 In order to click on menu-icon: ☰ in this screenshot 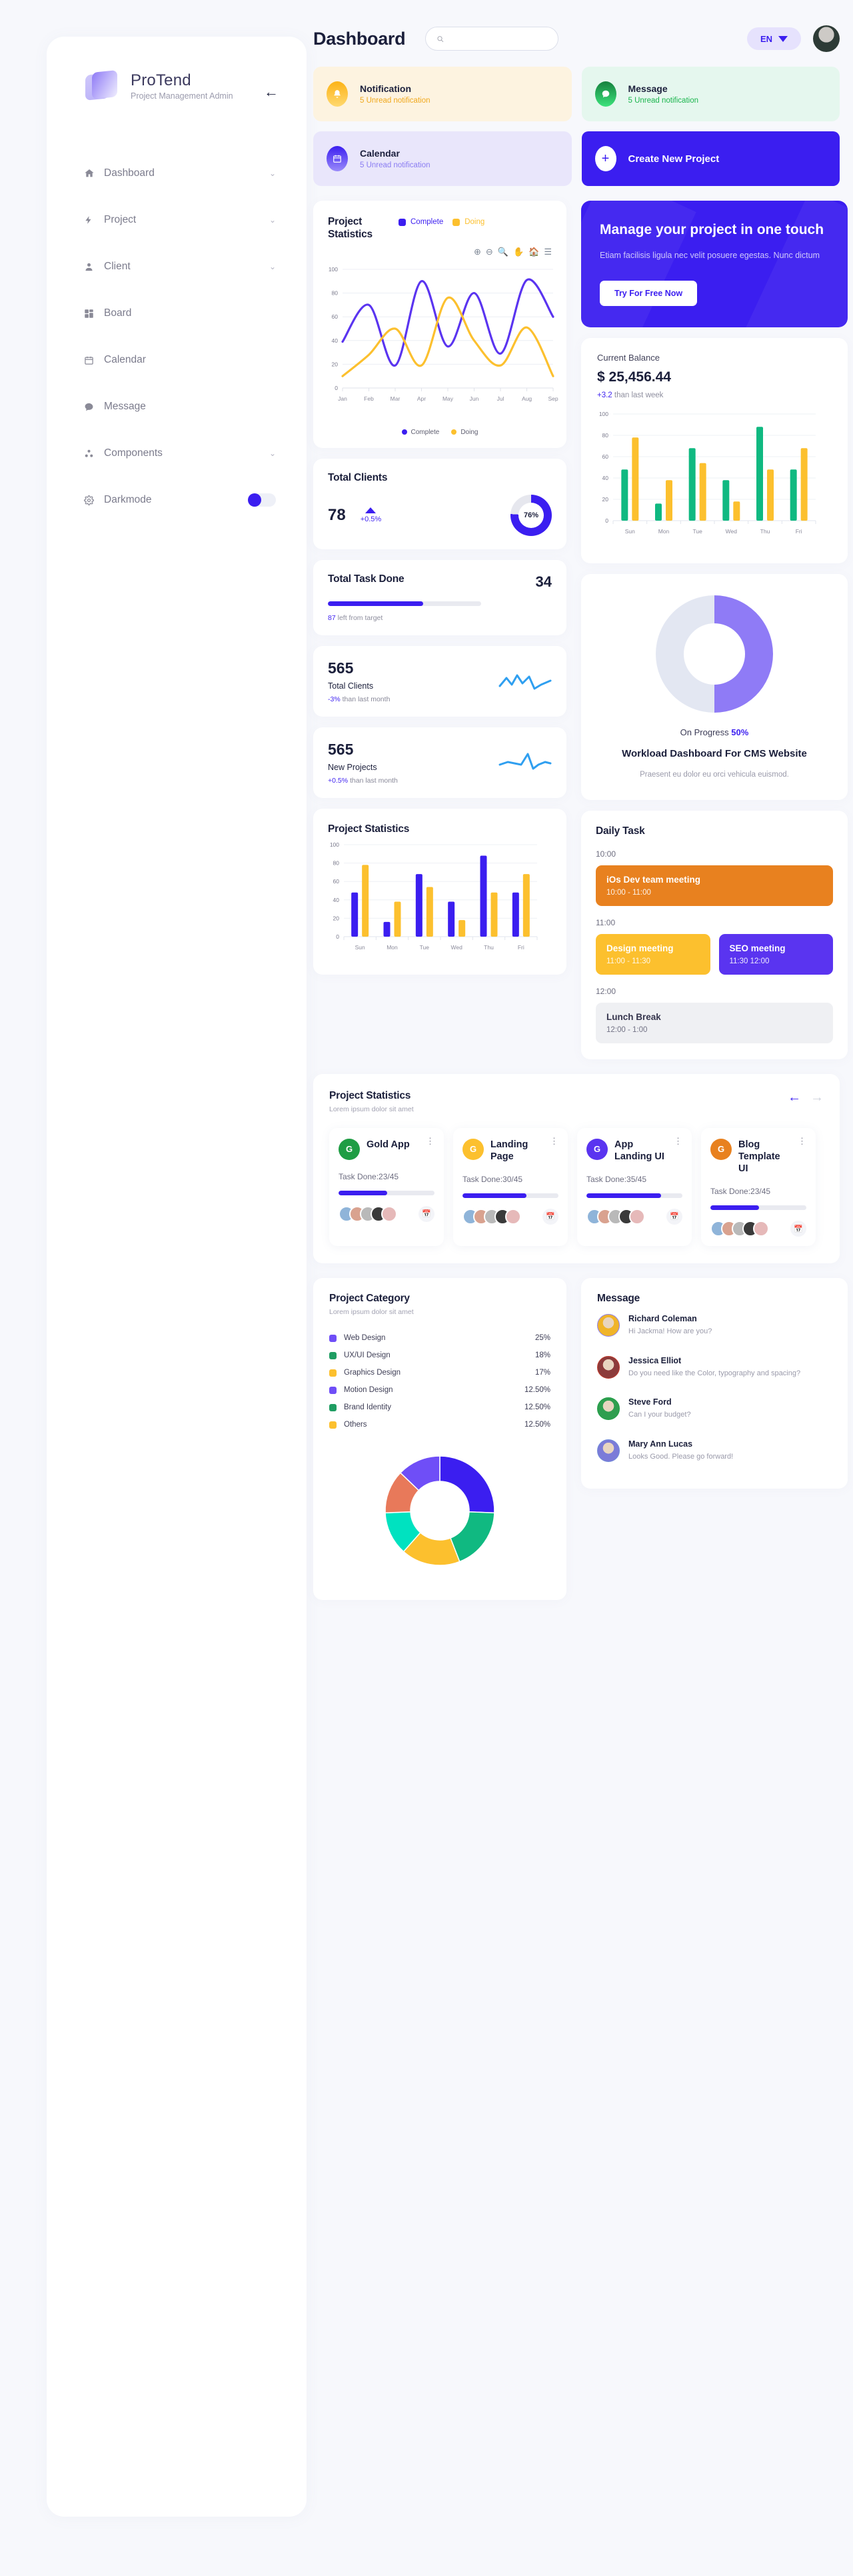, I will do `click(548, 252)`.